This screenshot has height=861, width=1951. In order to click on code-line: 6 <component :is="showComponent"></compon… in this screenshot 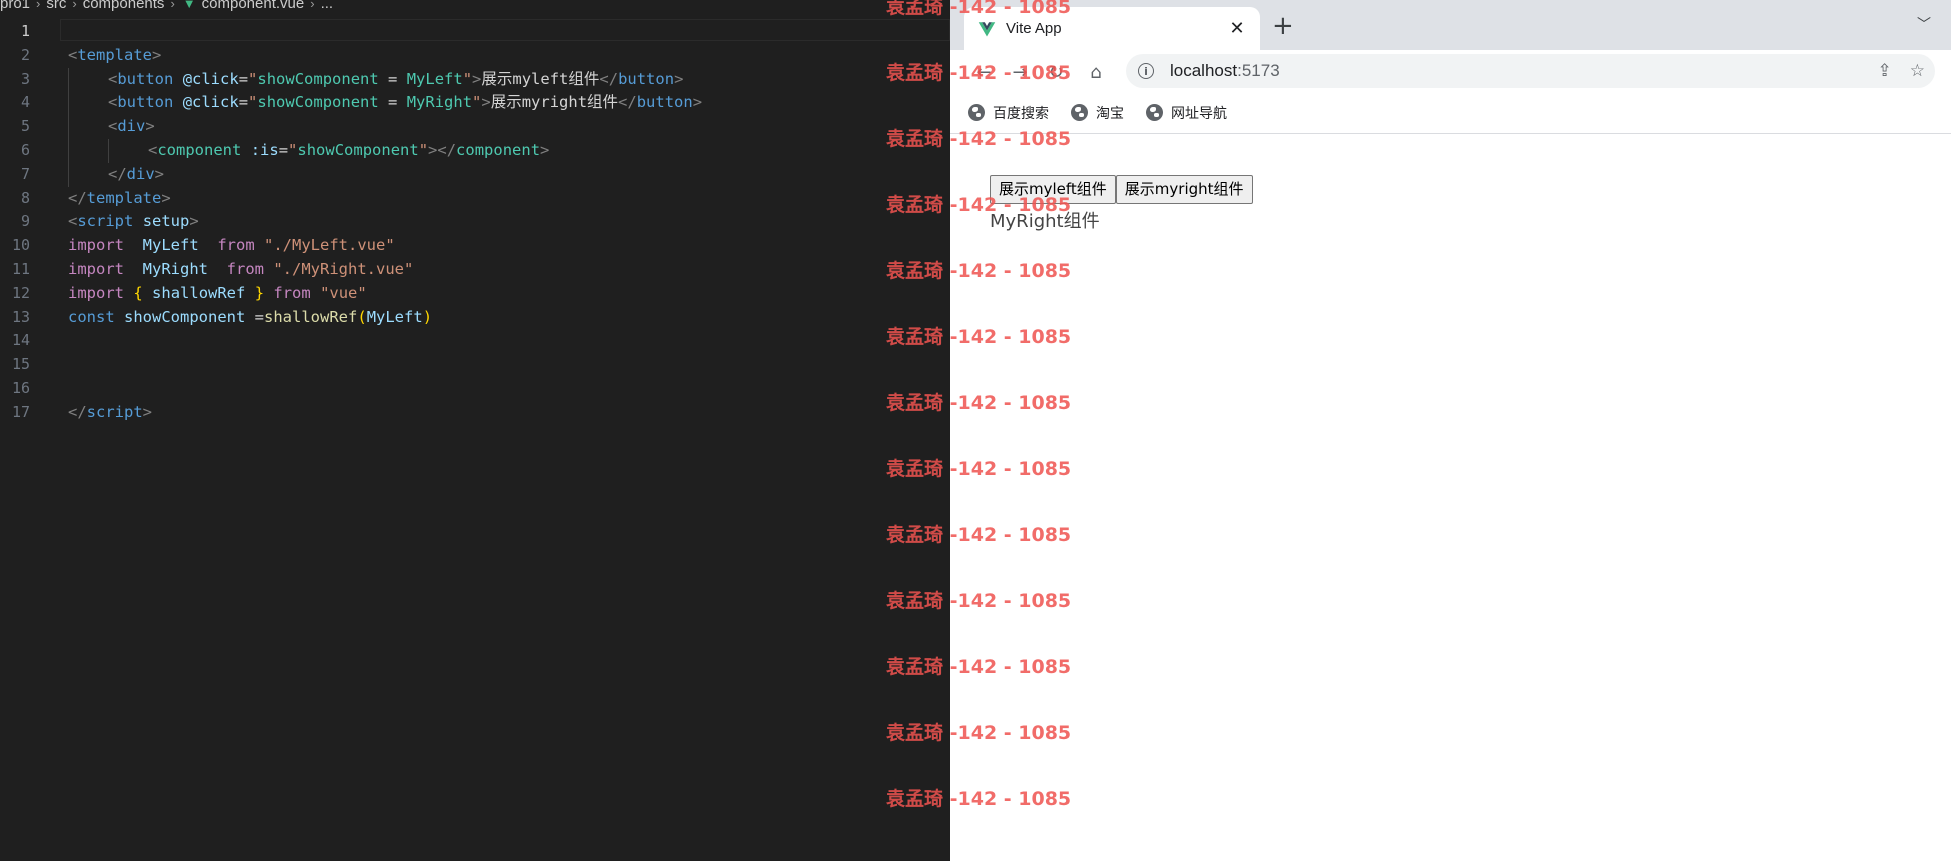, I will do `click(475, 150)`.